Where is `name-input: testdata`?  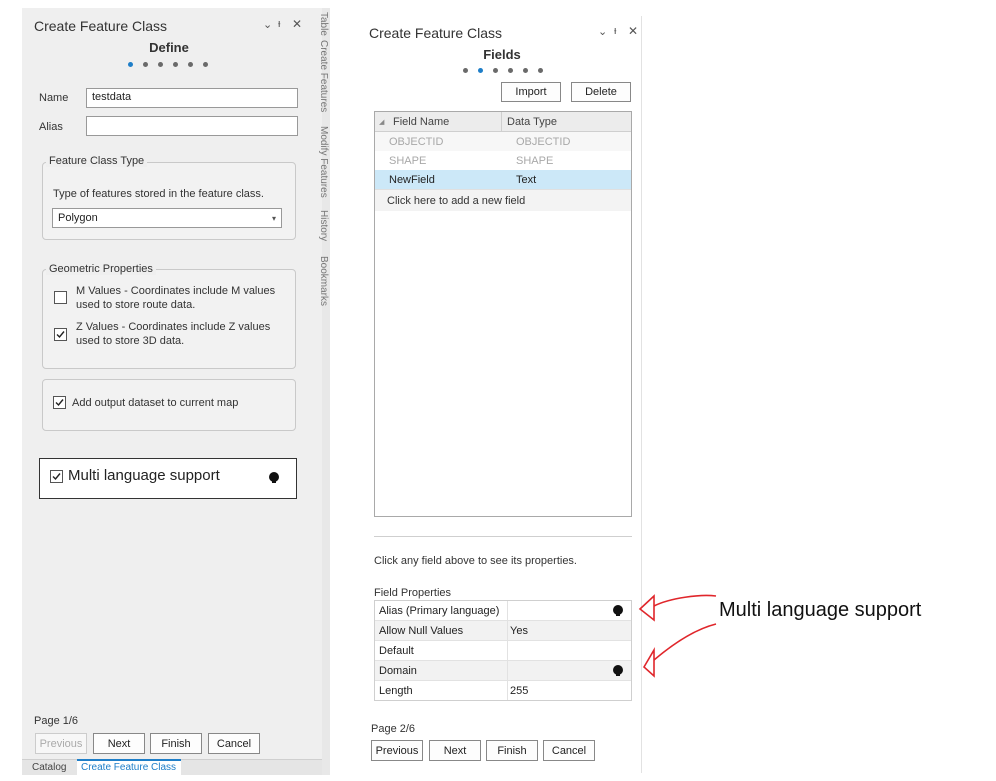
name-input: testdata is located at coordinates (192, 98).